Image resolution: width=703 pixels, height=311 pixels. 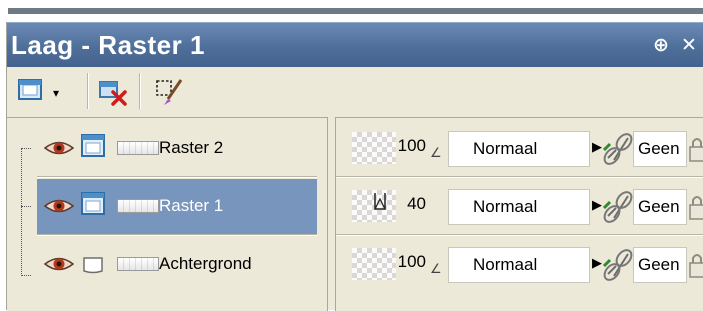 I want to click on delete-layer-button, so click(x=113, y=92).